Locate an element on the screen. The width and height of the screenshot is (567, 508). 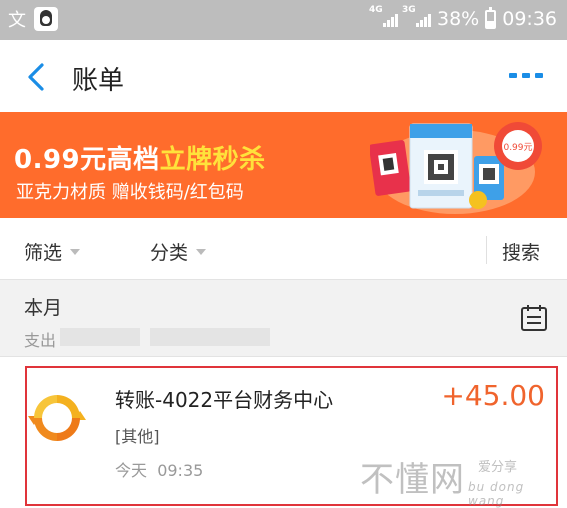
expense-label: 支出 is located at coordinates (40, 340).